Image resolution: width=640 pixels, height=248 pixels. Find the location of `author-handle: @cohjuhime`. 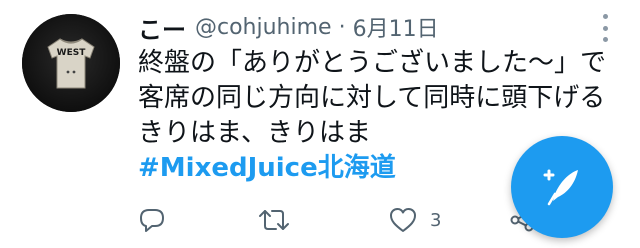

author-handle: @cohjuhime is located at coordinates (263, 27).